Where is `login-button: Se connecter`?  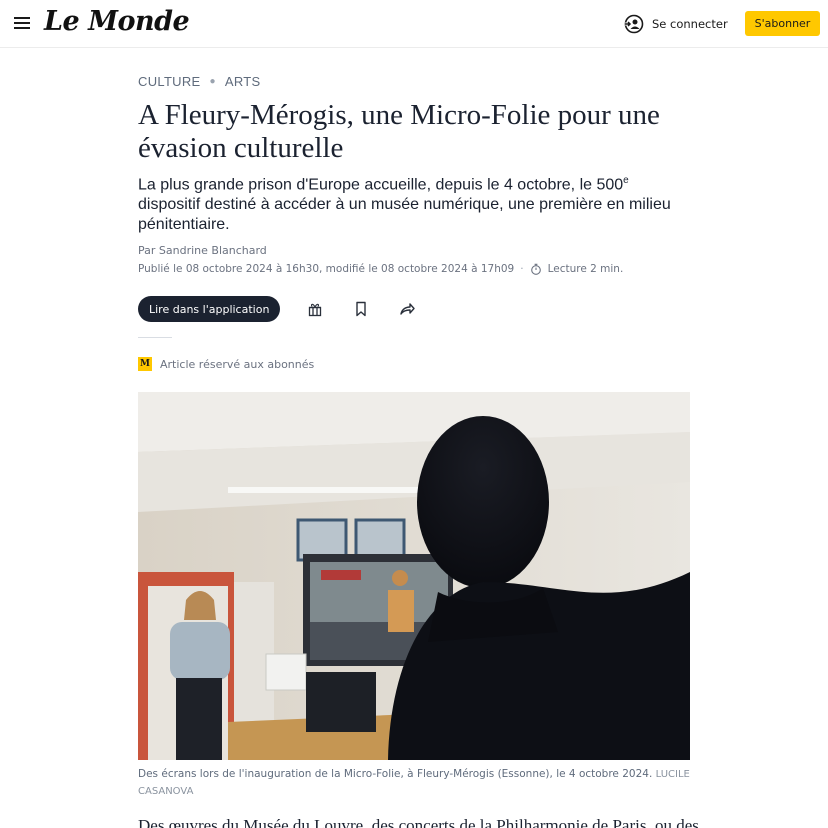 login-button: Se connecter is located at coordinates (676, 24).